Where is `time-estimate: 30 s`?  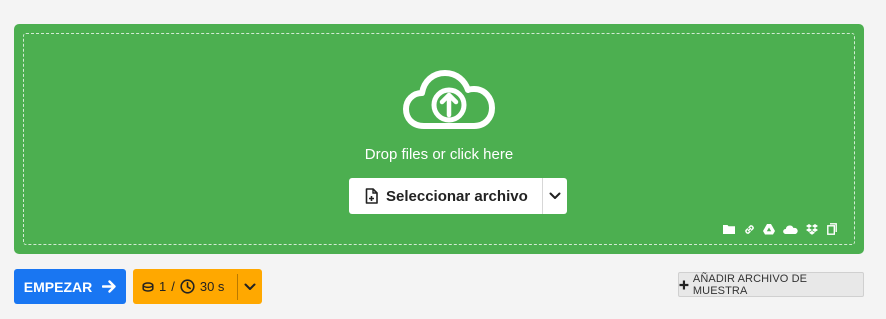 time-estimate: 30 s is located at coordinates (212, 286).